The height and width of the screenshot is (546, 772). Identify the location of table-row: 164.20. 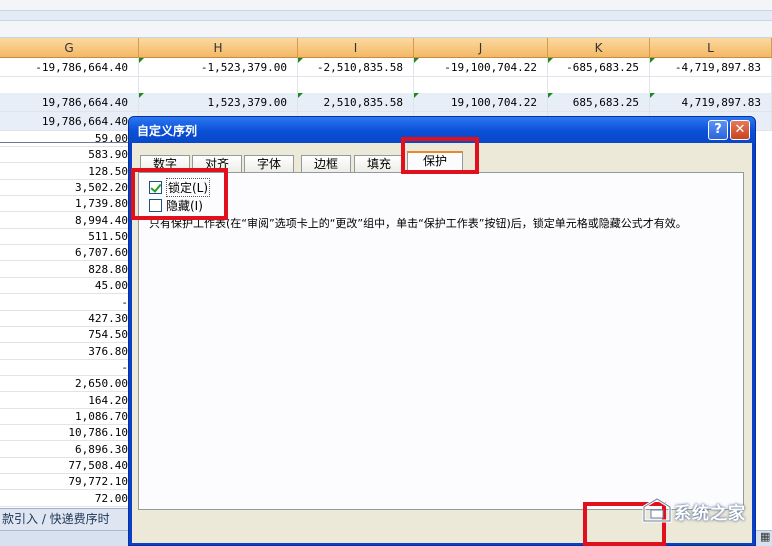
(65, 401).